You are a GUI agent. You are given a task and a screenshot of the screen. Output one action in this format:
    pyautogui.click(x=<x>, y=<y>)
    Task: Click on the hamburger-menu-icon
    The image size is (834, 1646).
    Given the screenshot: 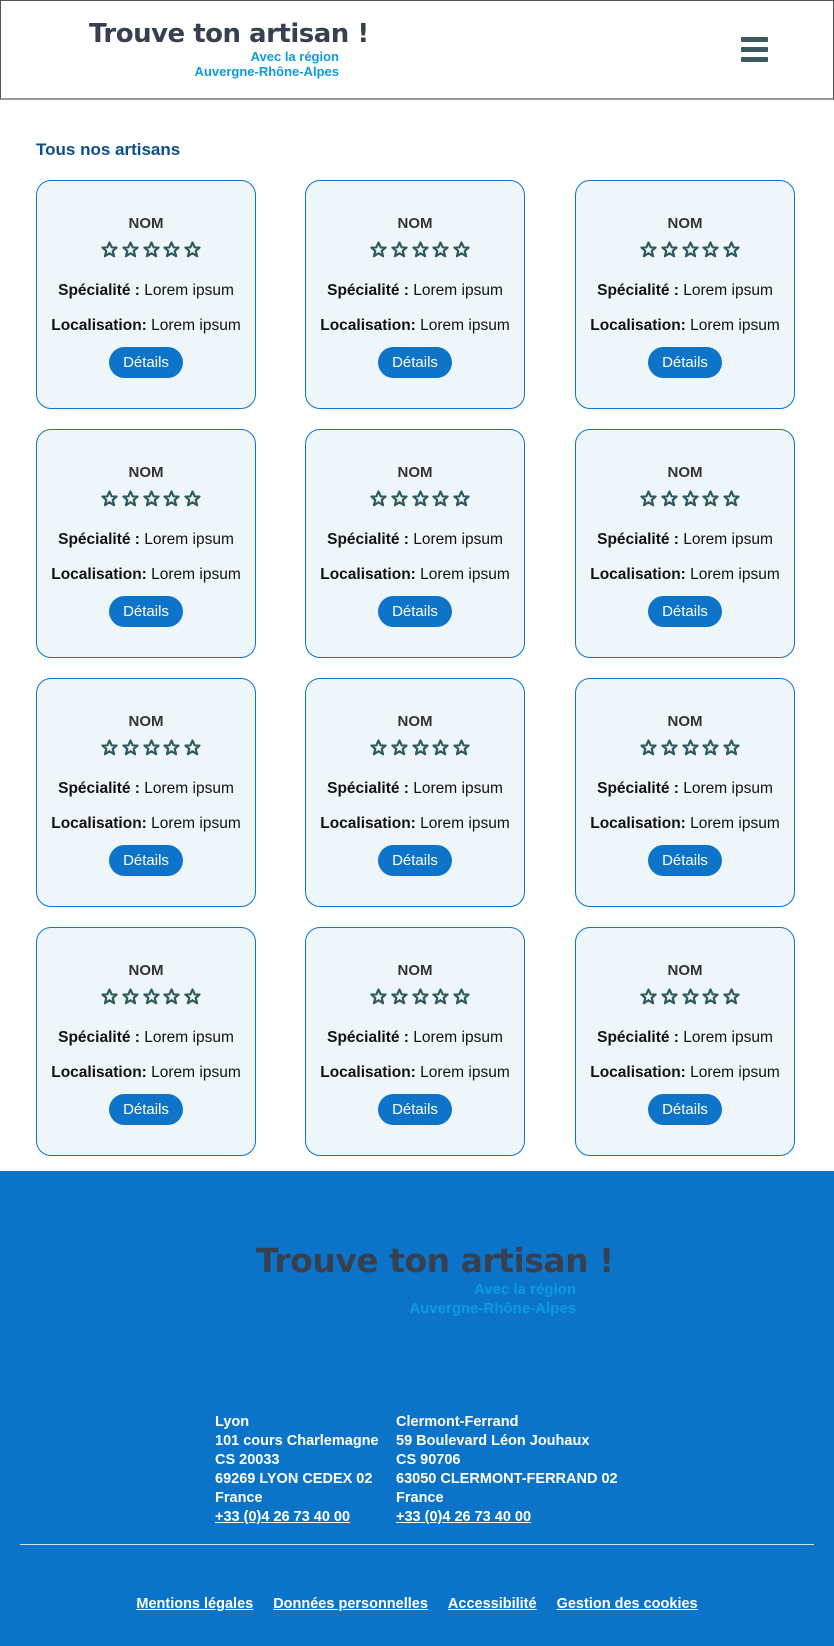 What is the action you would take?
    pyautogui.click(x=754, y=50)
    